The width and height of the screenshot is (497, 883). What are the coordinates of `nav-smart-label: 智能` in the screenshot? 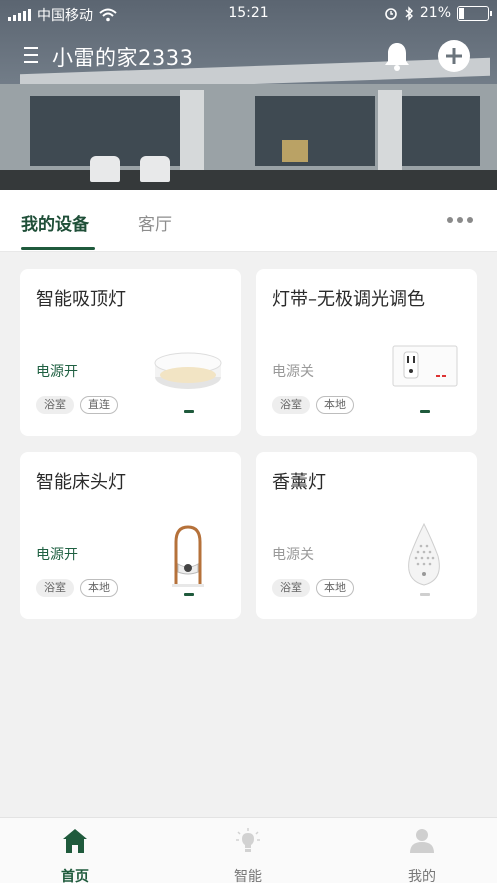 It's located at (248, 876).